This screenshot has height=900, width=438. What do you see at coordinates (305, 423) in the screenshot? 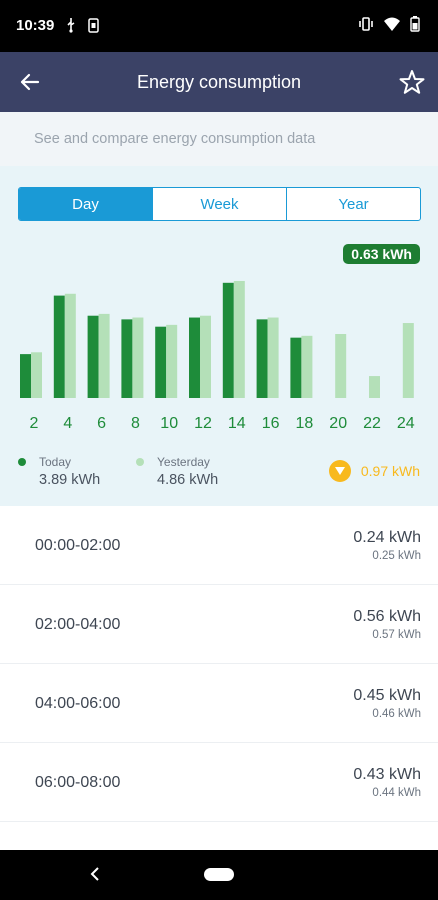
I see `x-tick-label: 18` at bounding box center [305, 423].